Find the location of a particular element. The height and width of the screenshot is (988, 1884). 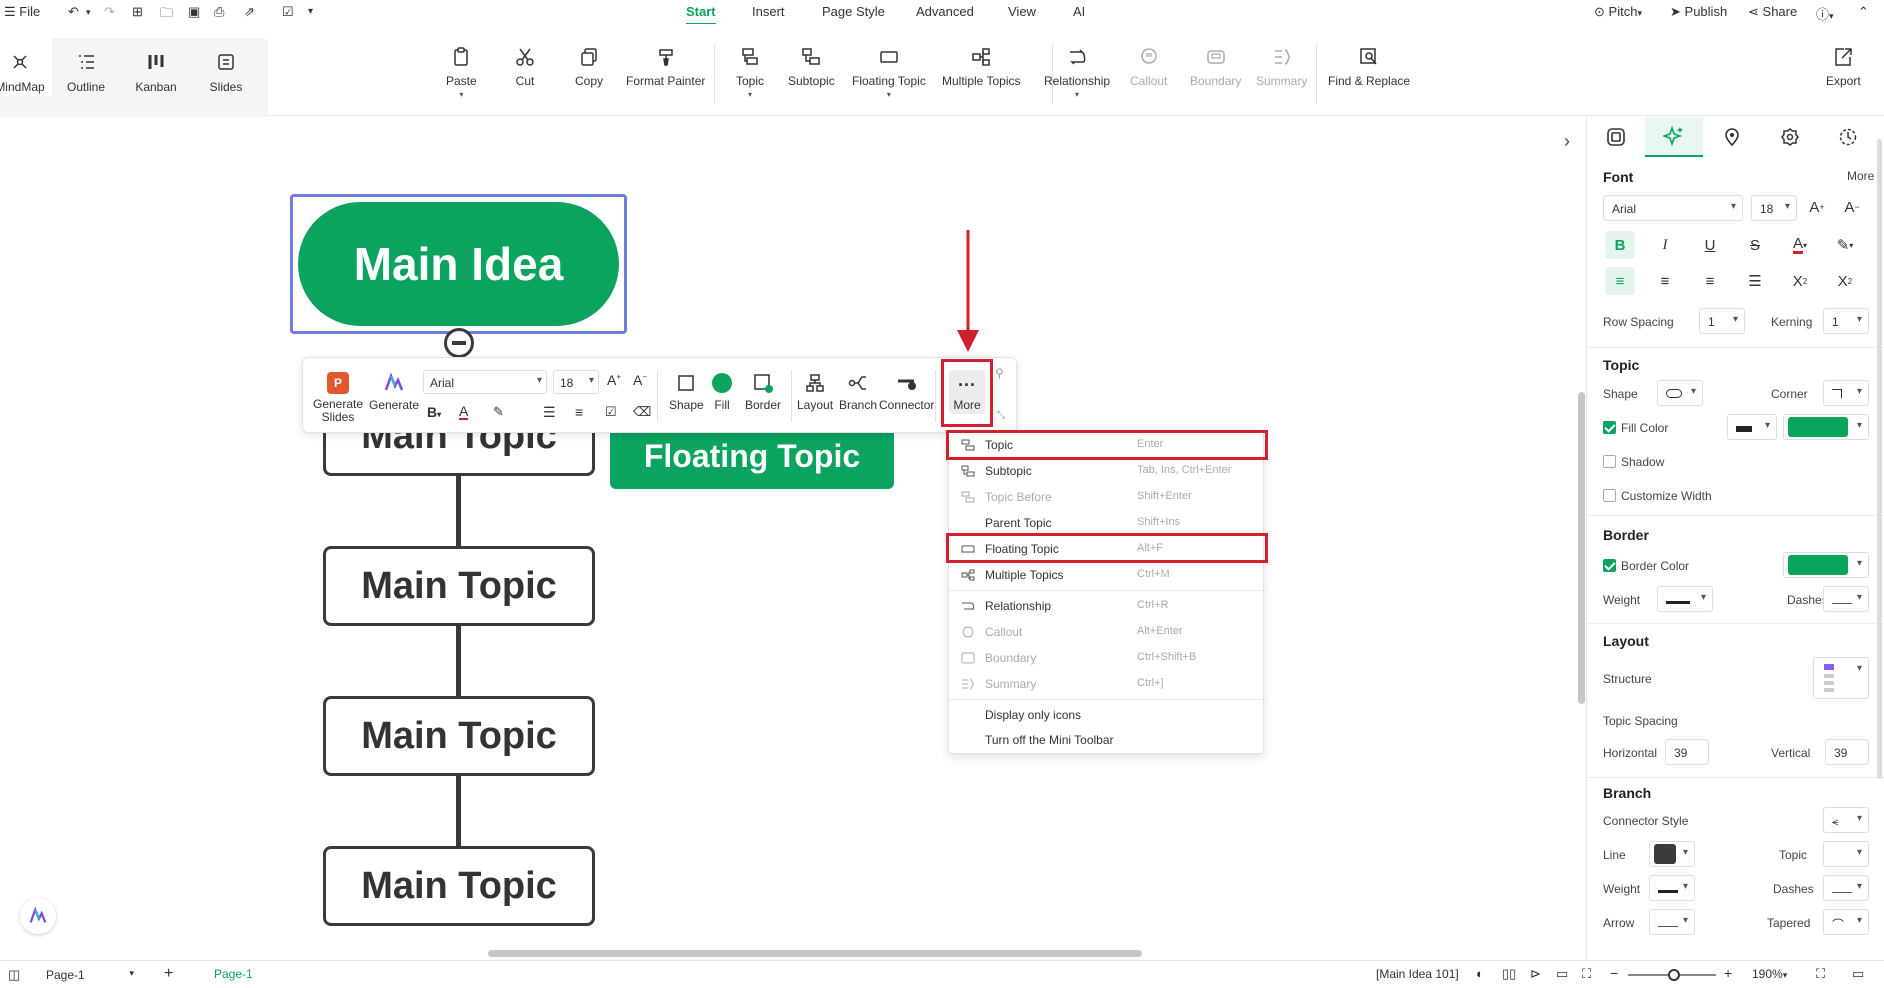

justify-button: ☰ is located at coordinates (1755, 281).